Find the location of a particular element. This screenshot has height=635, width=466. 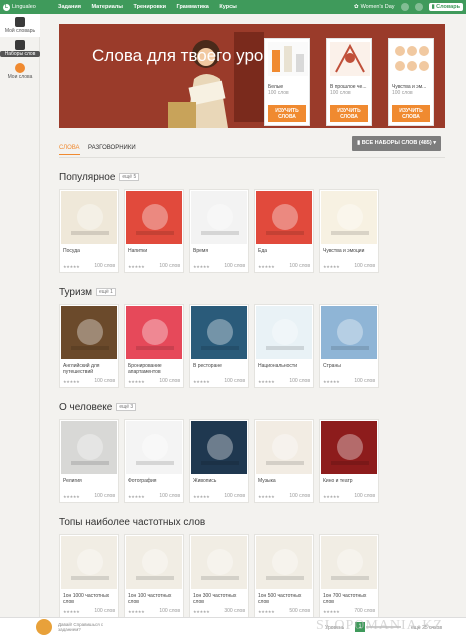

section-header: О человеке ещё 3 is located at coordinates (252, 407).